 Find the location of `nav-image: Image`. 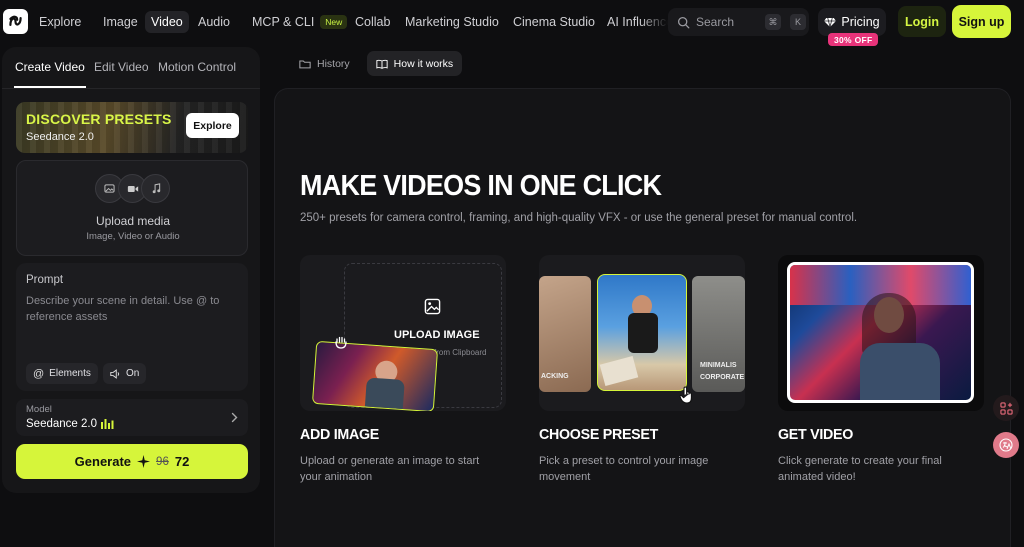

nav-image: Image is located at coordinates (120, 22).